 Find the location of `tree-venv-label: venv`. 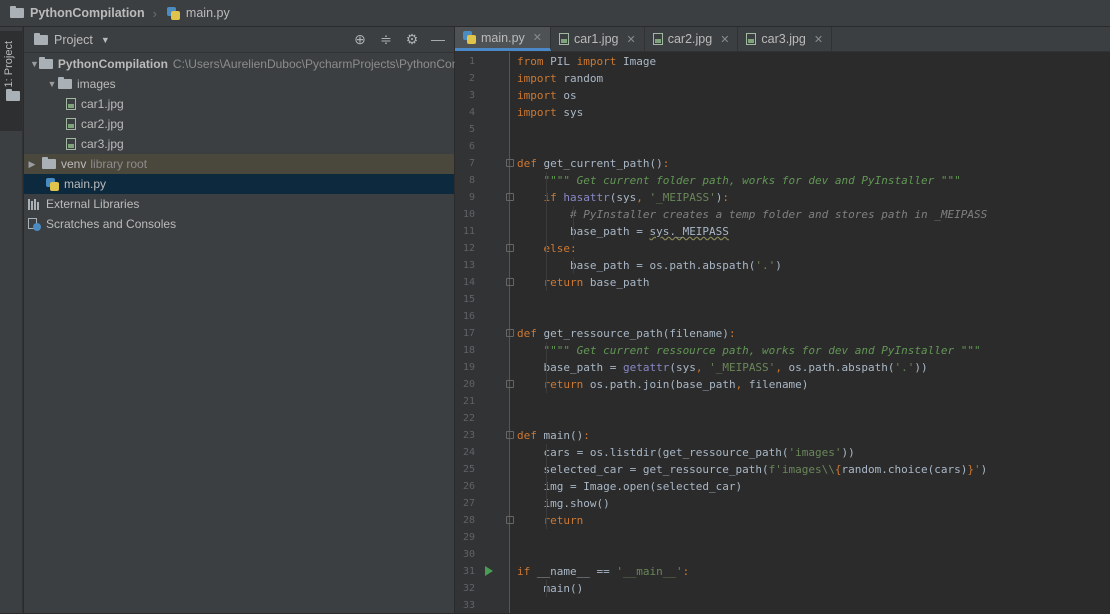

tree-venv-label: venv is located at coordinates (74, 164).